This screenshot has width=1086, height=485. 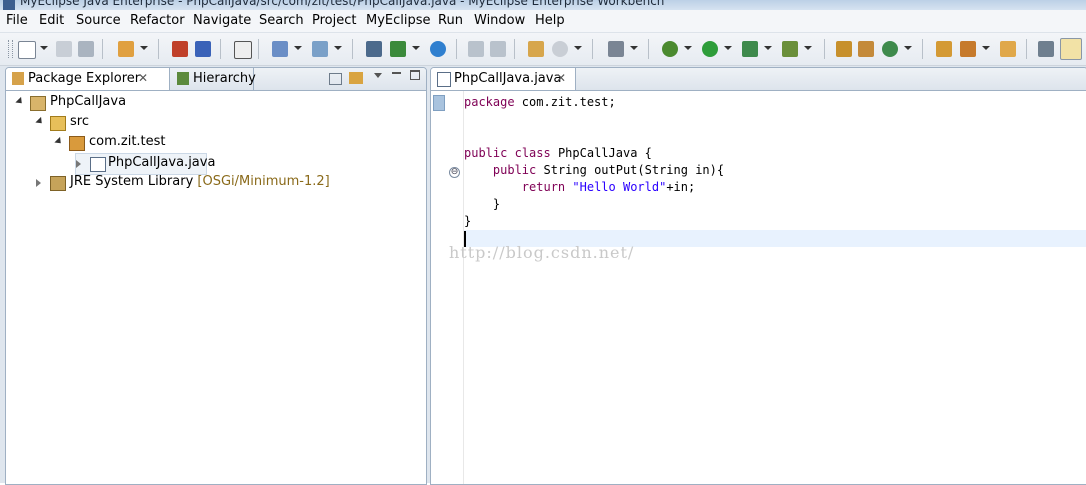 What do you see at coordinates (416, 48) in the screenshot?
I see `run-server-dropdown-icon` at bounding box center [416, 48].